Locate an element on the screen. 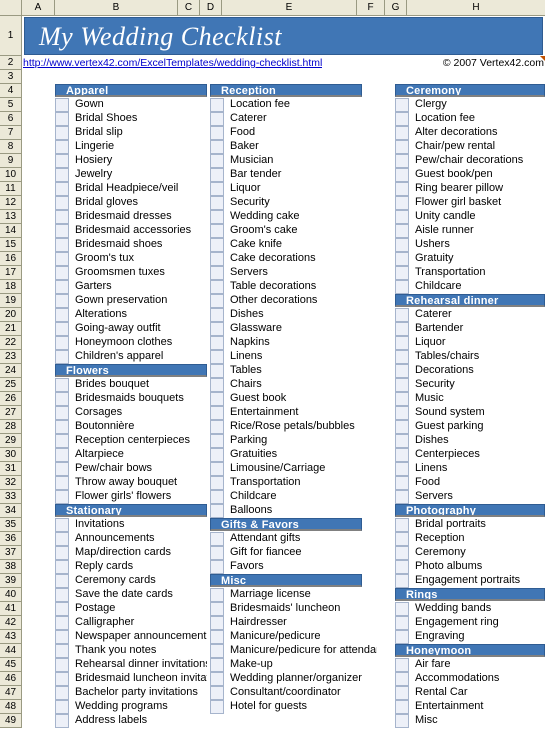 The image size is (545, 742). row-header-22: 22 is located at coordinates (11, 343).